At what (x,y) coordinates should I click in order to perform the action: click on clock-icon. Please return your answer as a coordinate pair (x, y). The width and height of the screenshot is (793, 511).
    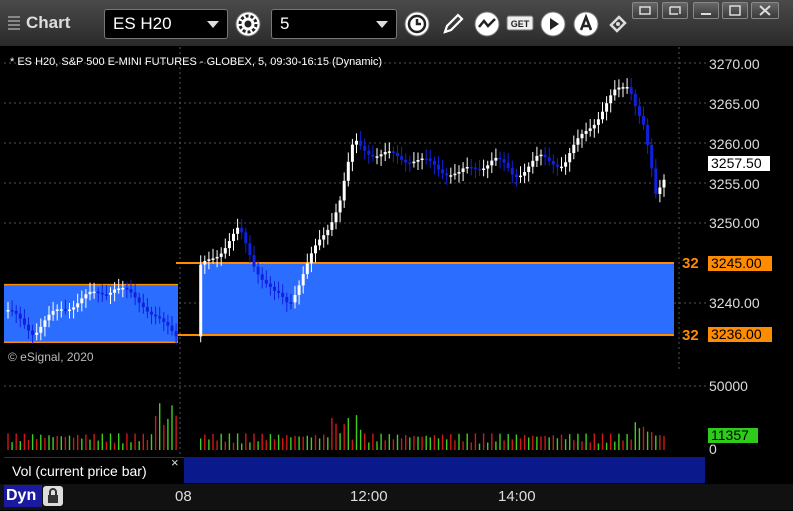
    Looking at the image, I should click on (417, 24).